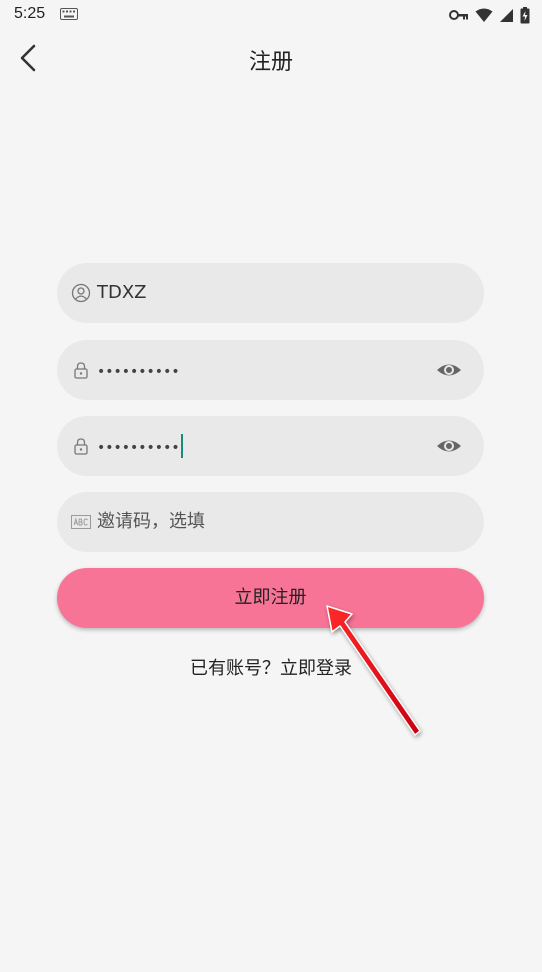 Image resolution: width=542 pixels, height=972 pixels. I want to click on user-icon, so click(81, 293).